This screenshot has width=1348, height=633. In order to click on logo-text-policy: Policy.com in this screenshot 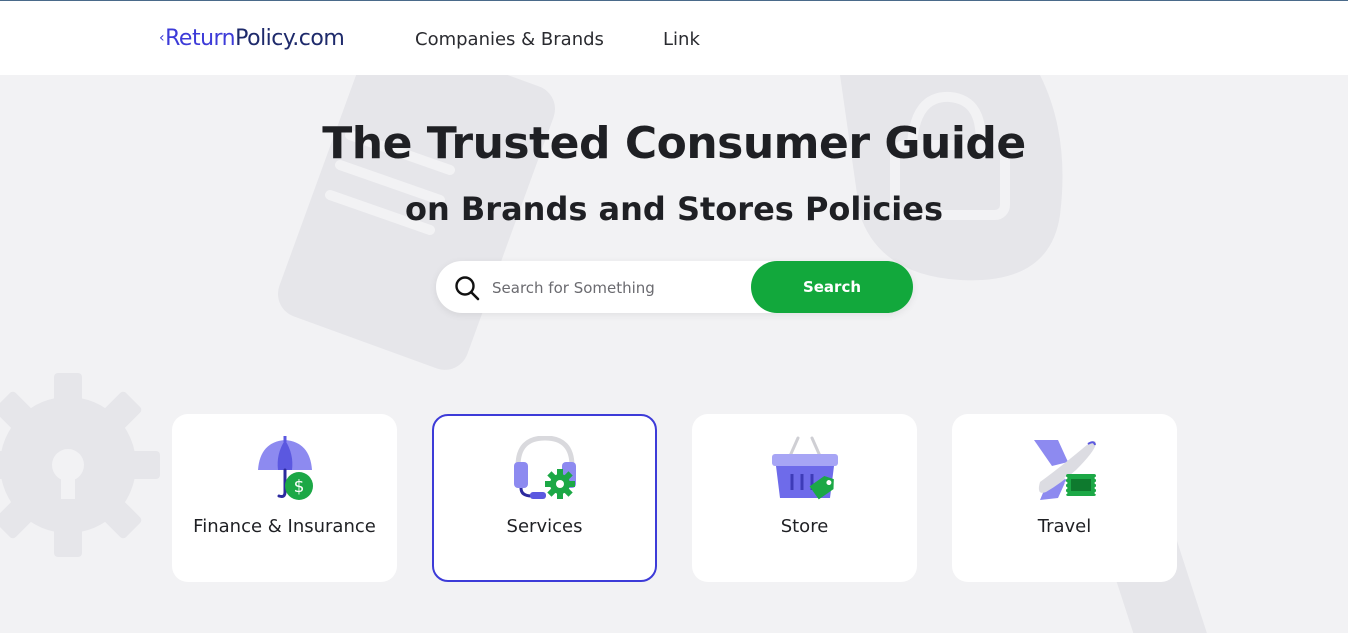, I will do `click(290, 38)`.